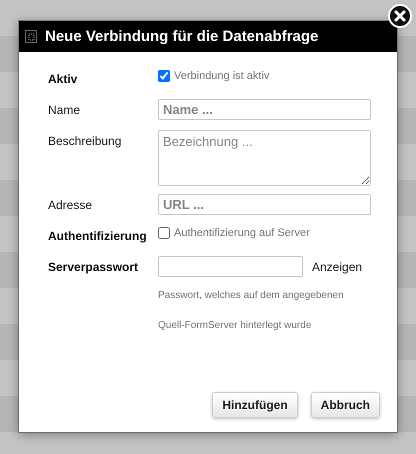  Describe the element at coordinates (71, 204) in the screenshot. I see `field-label: Adresse` at that location.